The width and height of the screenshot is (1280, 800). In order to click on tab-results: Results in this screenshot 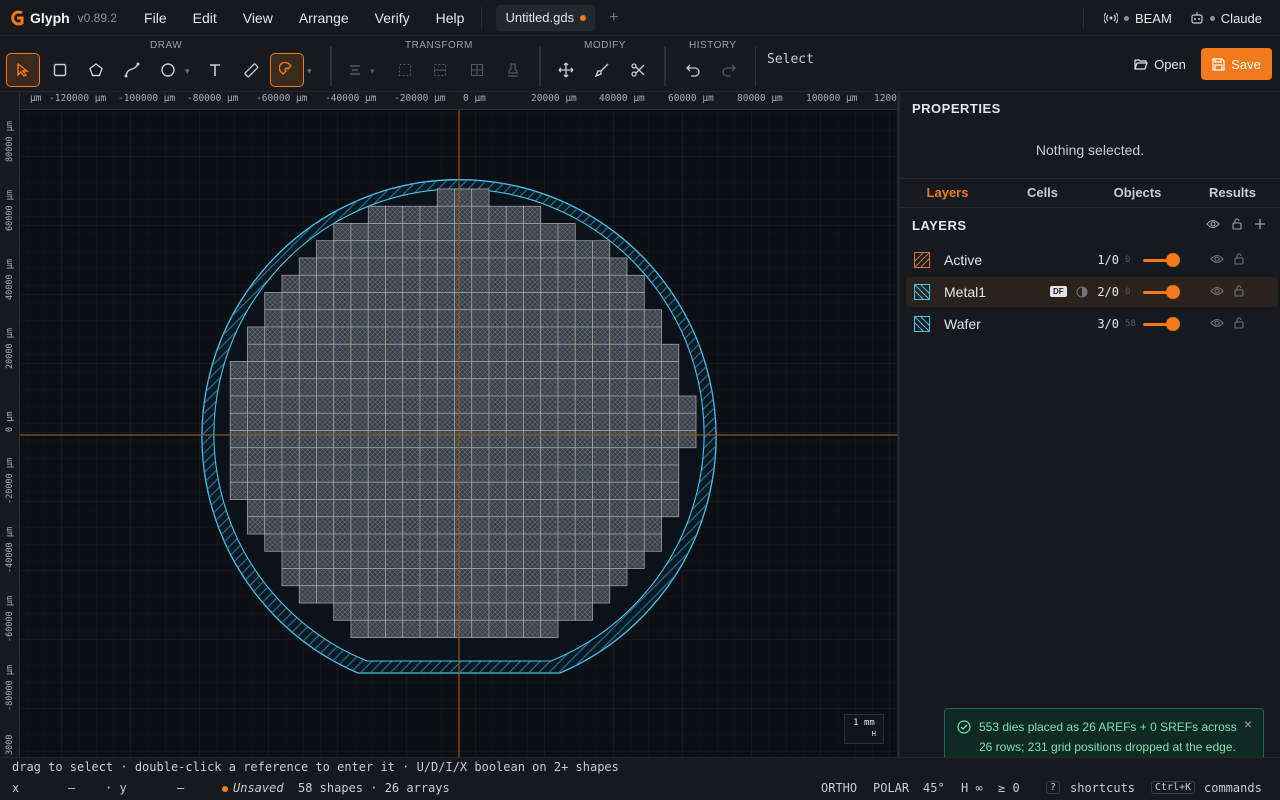, I will do `click(1232, 193)`.